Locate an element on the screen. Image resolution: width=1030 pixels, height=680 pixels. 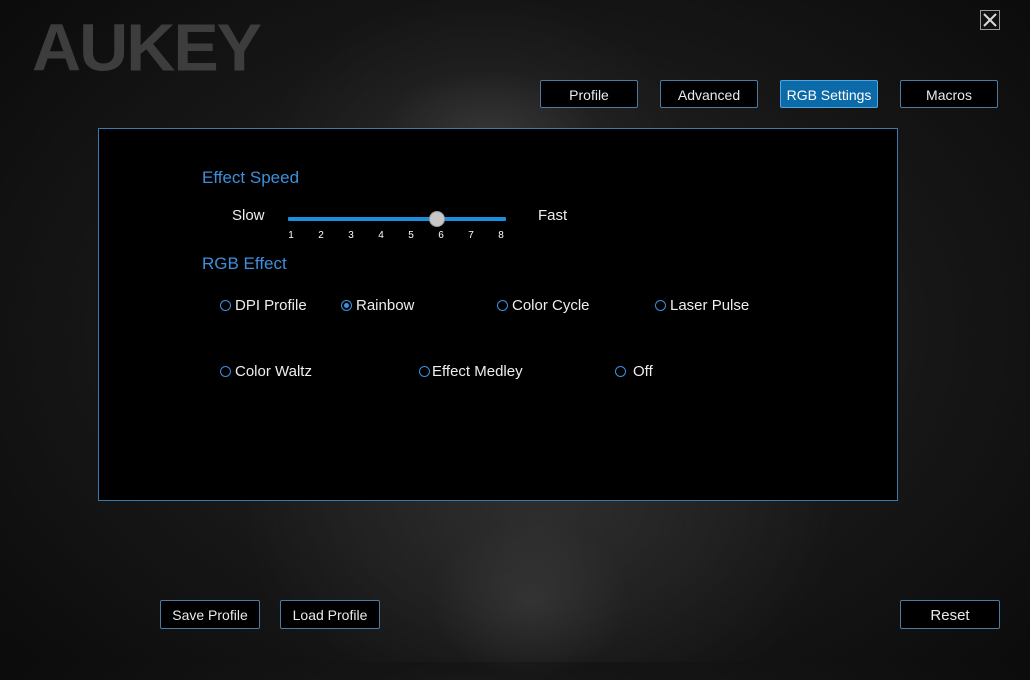
slider-tick: 6 is located at coordinates (441, 235).